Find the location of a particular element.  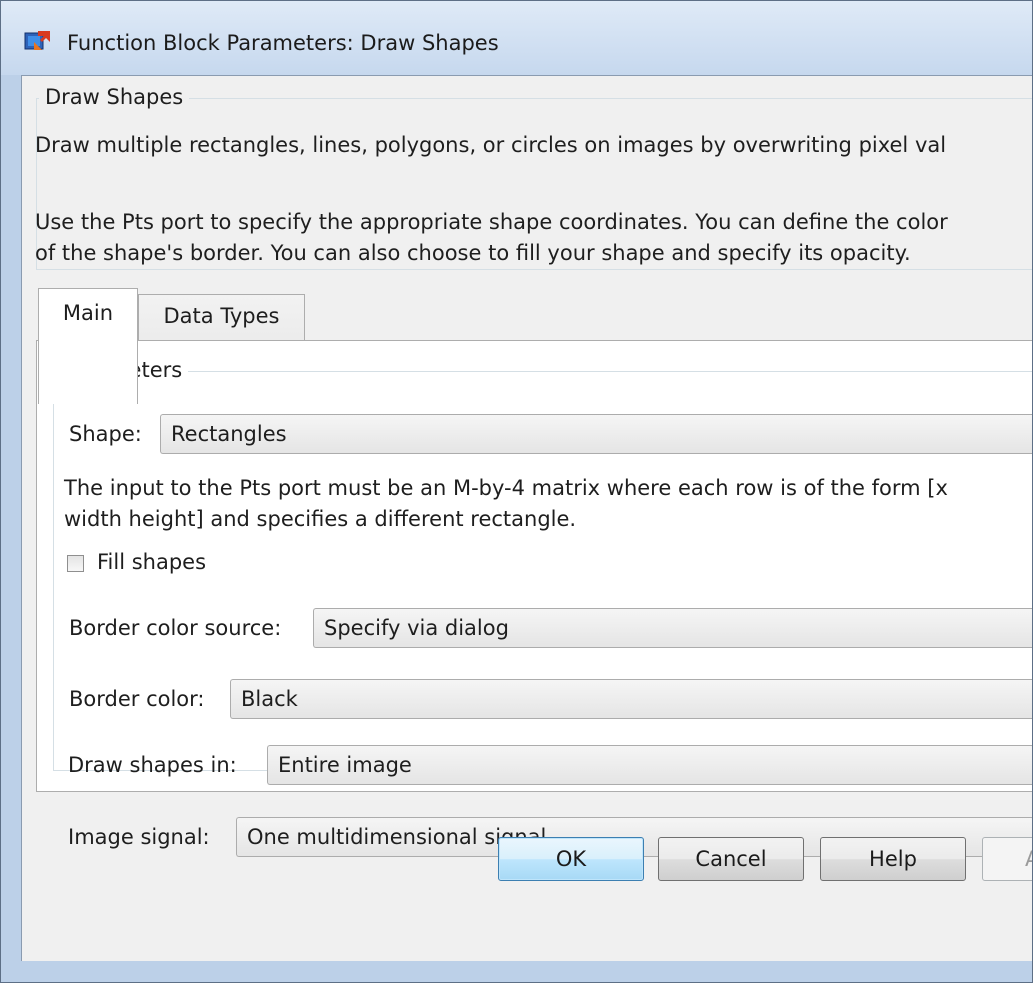

shape-dropdown: Rectangles is located at coordinates (596, 434).